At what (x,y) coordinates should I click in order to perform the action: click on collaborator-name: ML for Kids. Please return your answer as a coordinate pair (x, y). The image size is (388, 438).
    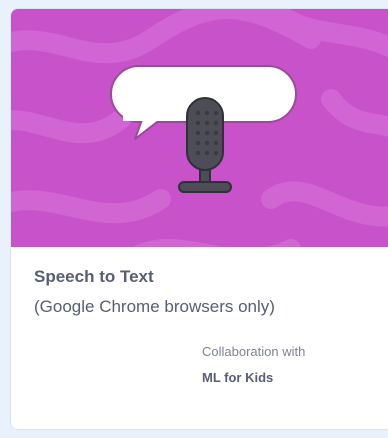
    Looking at the image, I should click on (238, 377).